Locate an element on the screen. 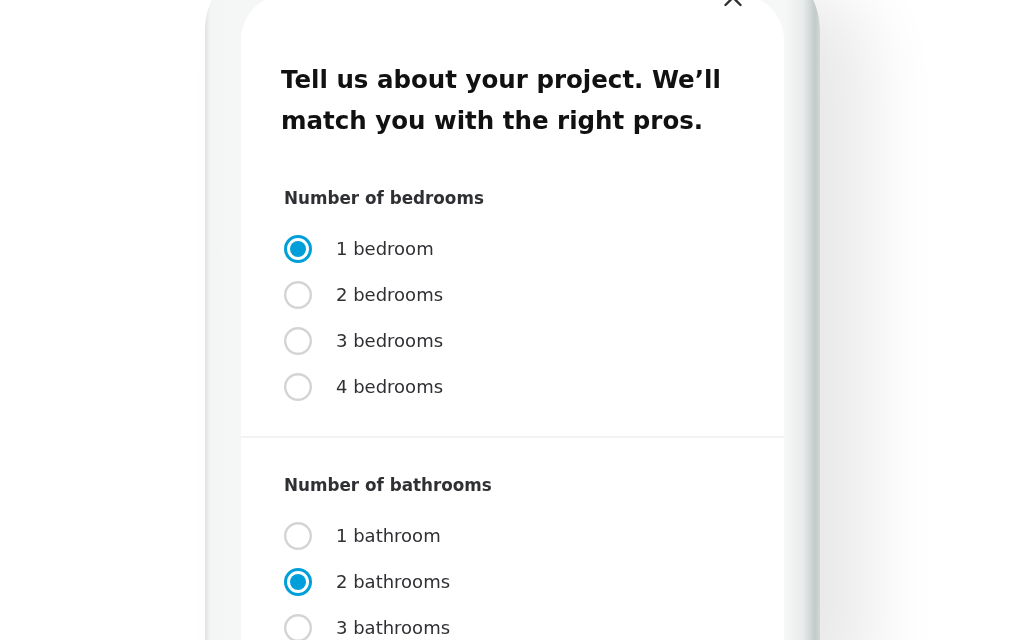  option-label: 4 bedrooms is located at coordinates (390, 387).